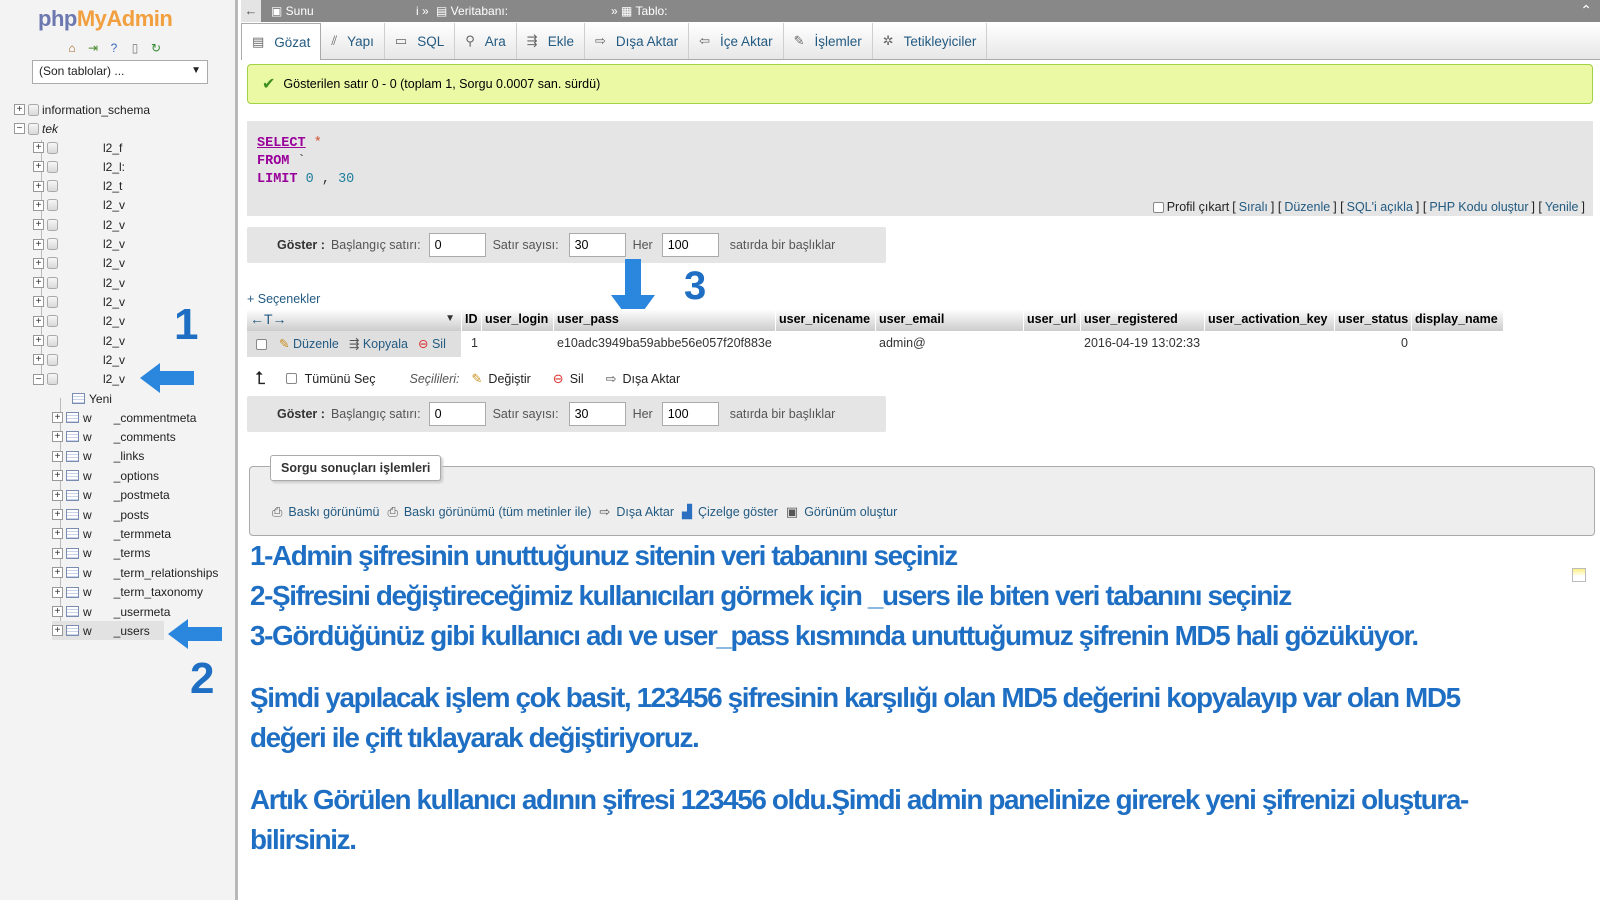 The width and height of the screenshot is (1600, 900). I want to click on sql-code: SELECT * FROM ` LIMIT 0 , 30, so click(305, 162).